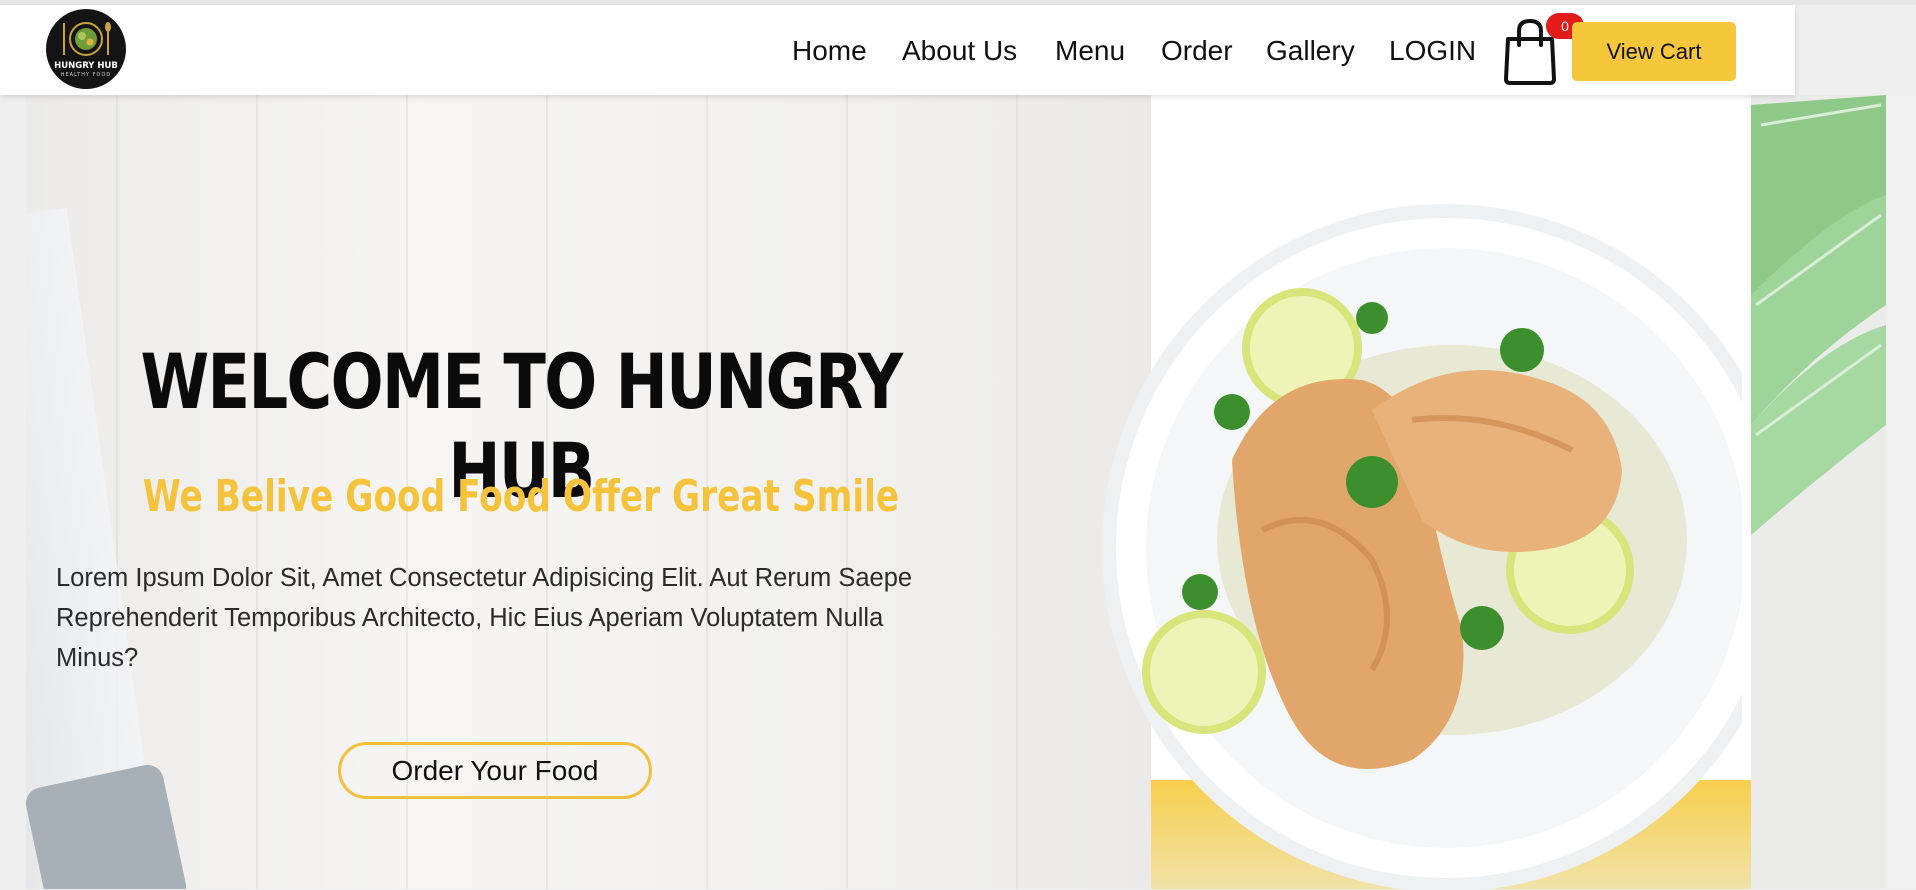 The height and width of the screenshot is (890, 1916). I want to click on view-cart-button: View Cart, so click(1654, 51).